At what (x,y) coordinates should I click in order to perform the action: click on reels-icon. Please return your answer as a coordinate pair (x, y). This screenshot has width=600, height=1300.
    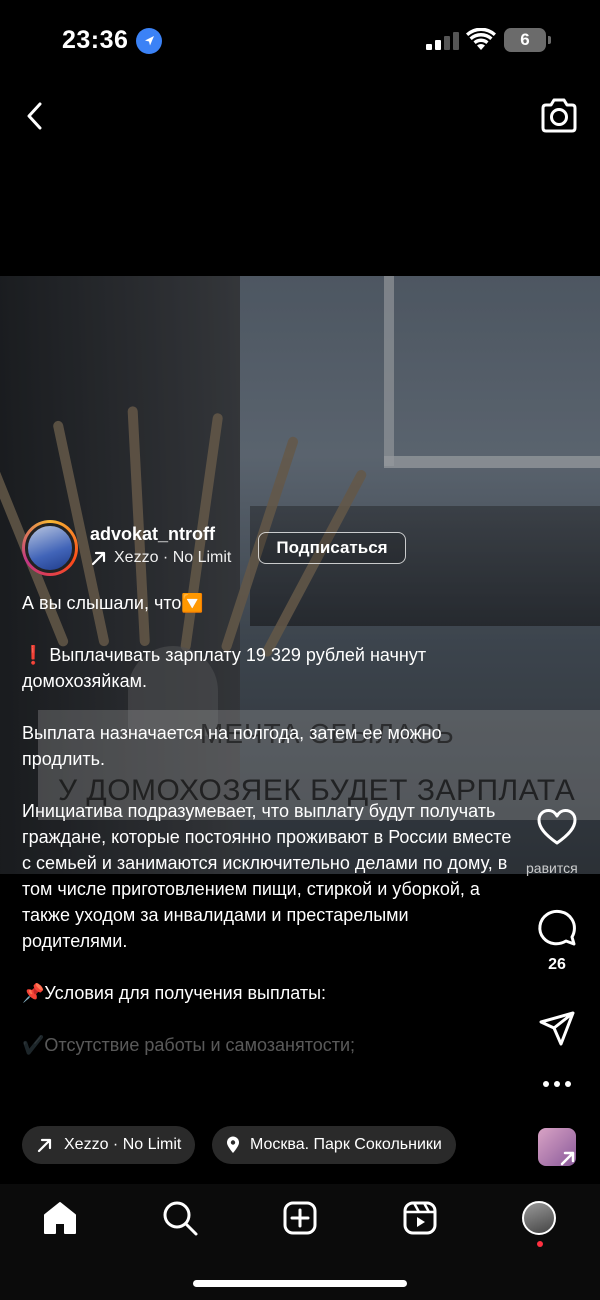
    Looking at the image, I should click on (420, 1218).